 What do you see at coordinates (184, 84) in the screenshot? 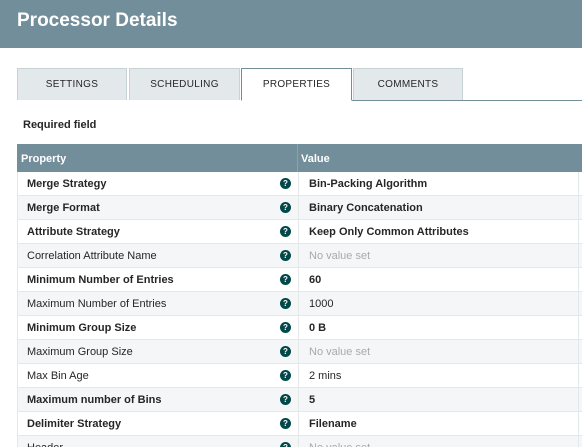
I see `tab-scheduling: SCHEDULING` at bounding box center [184, 84].